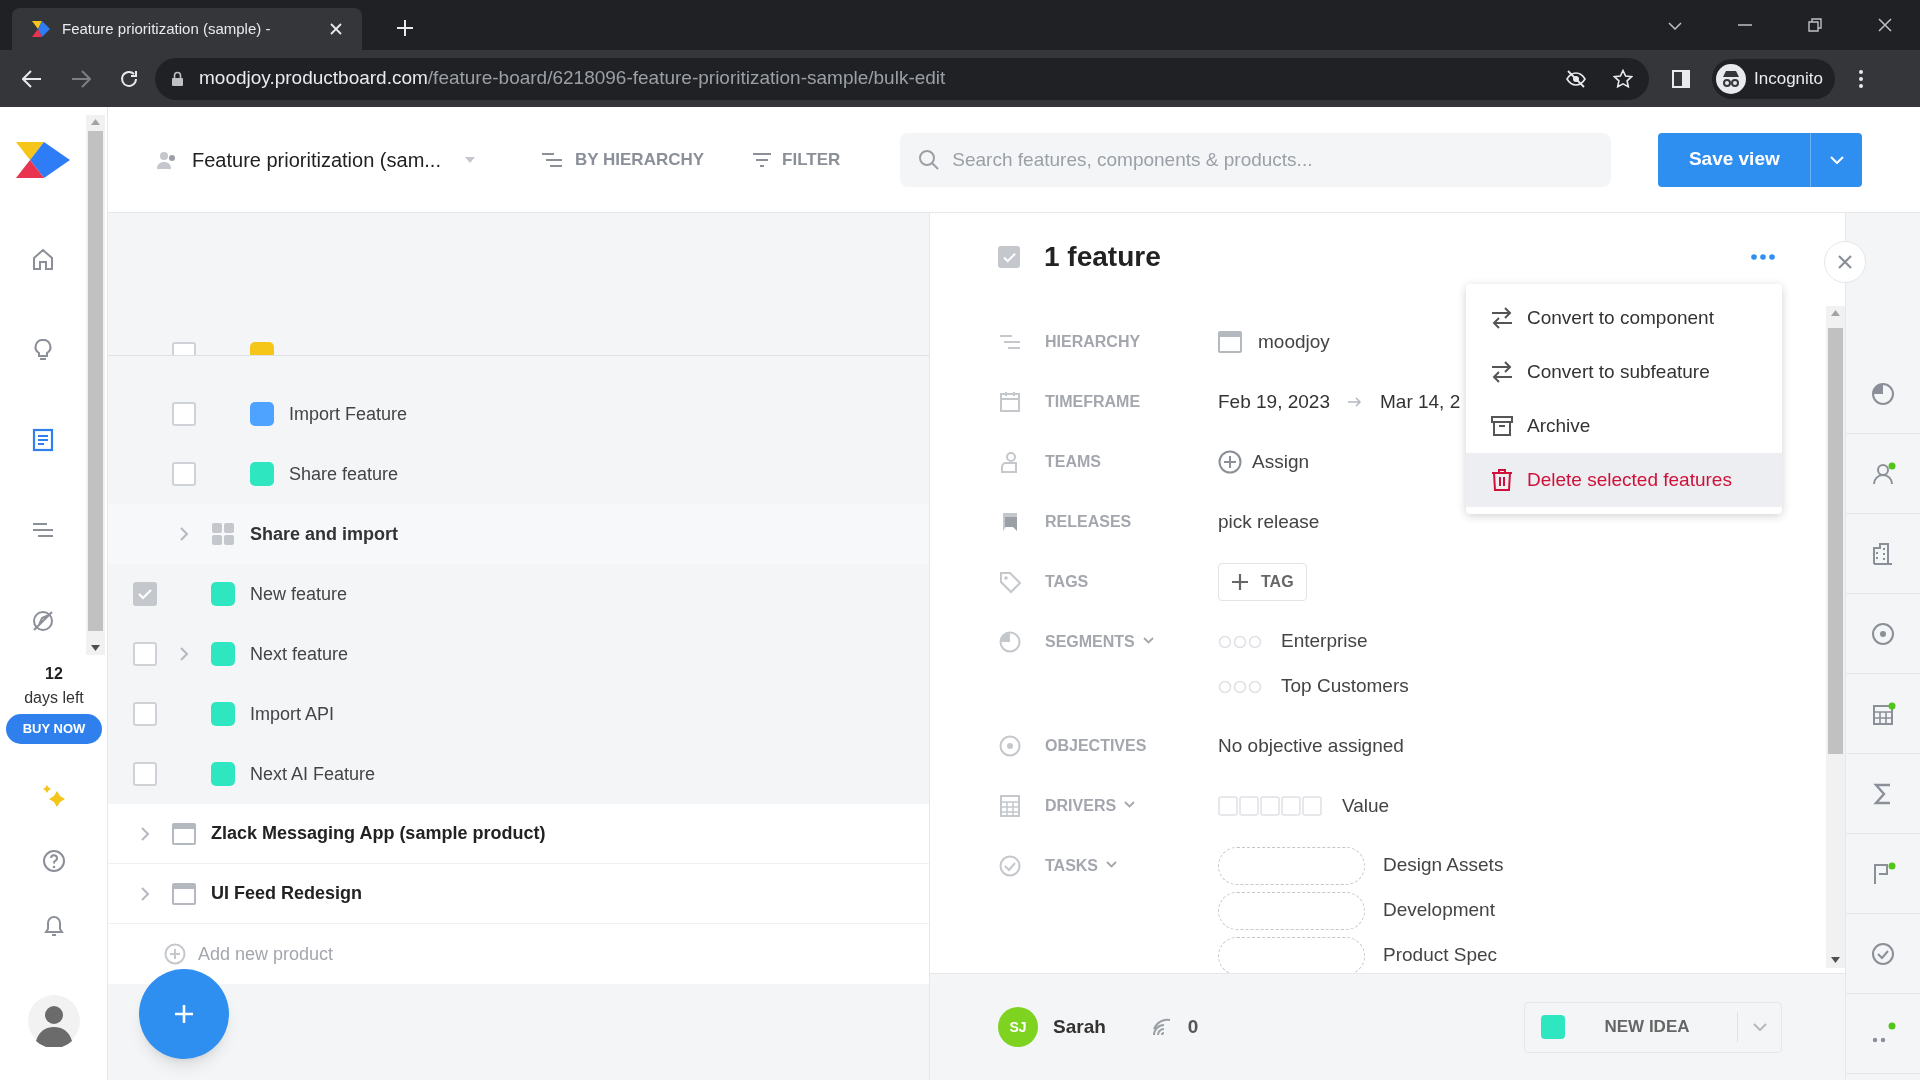 Image resolution: width=1920 pixels, height=1080 pixels. Describe the element at coordinates (167, 159) in the screenshot. I see `users-icon` at that location.